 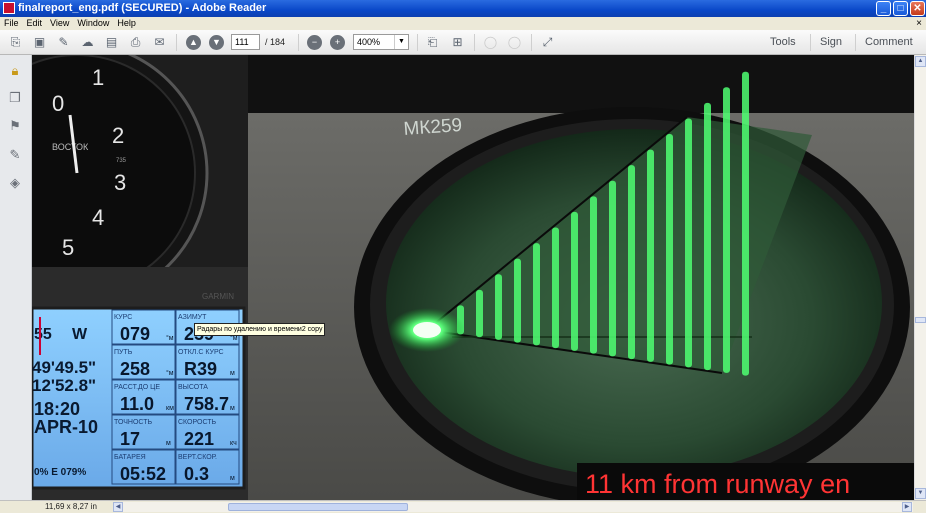 What do you see at coordinates (275, 42) in the screenshot?
I see `page-total: / 184` at bounding box center [275, 42].